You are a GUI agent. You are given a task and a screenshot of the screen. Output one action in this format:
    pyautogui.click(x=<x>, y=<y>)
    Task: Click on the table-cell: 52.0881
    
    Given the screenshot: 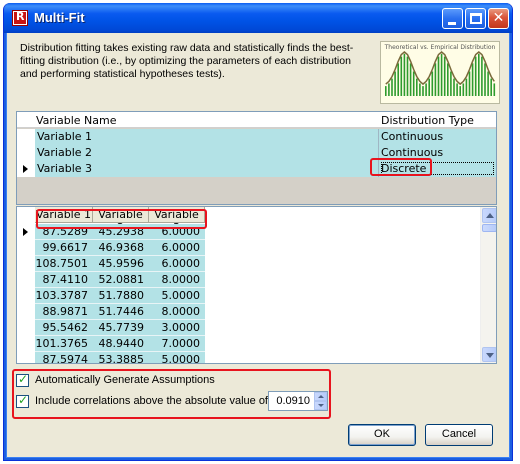 What is the action you would take?
    pyautogui.click(x=121, y=280)
    